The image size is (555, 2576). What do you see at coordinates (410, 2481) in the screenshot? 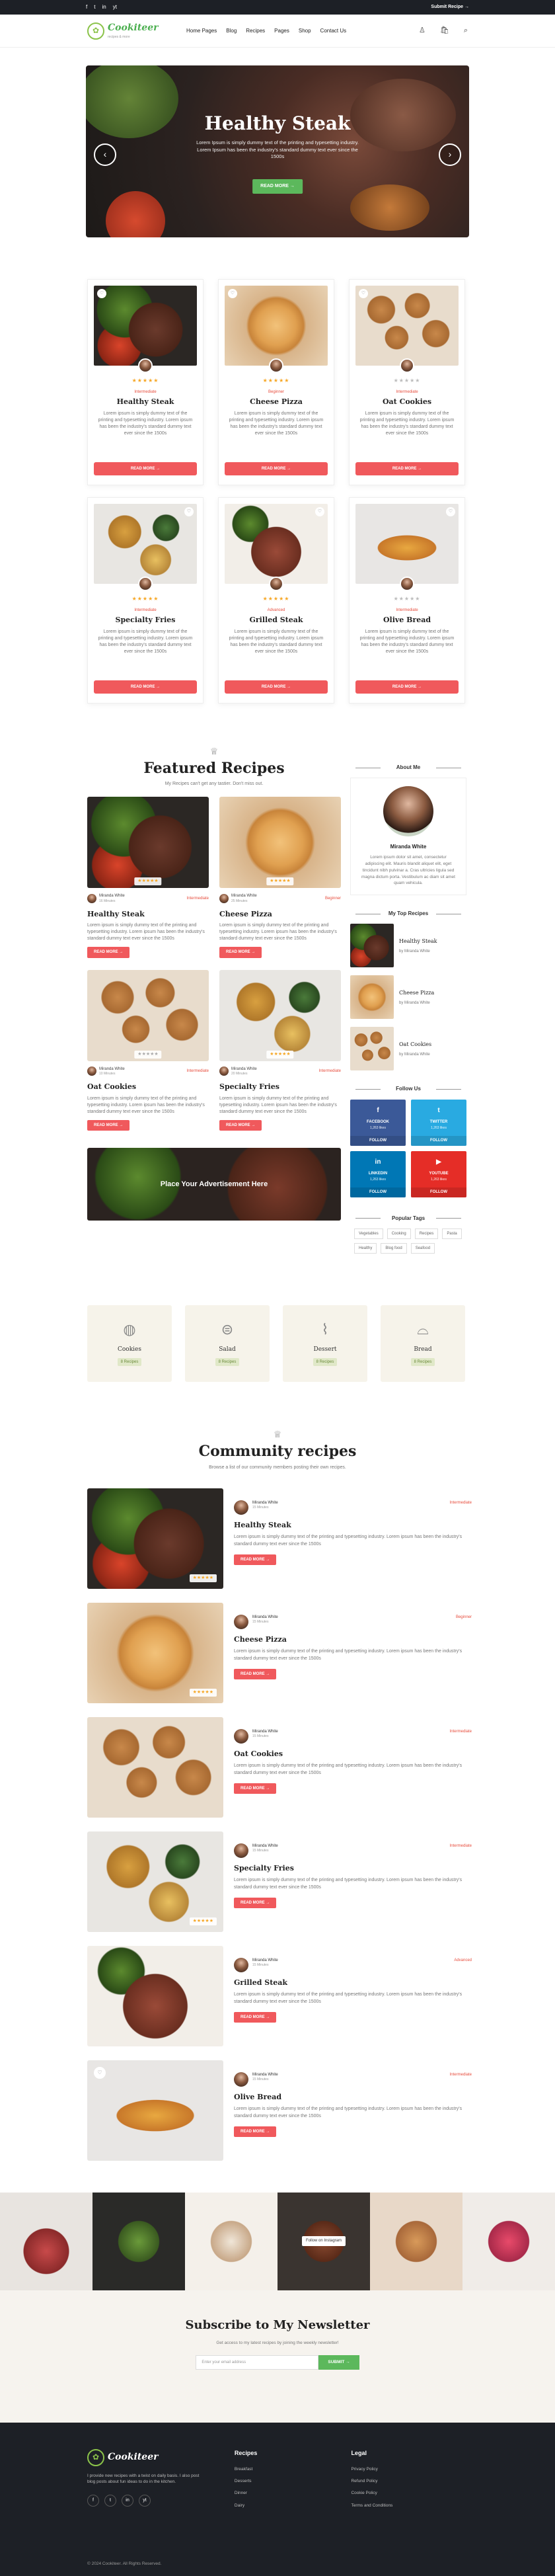
I see `footer-link: Refund Policy` at bounding box center [410, 2481].